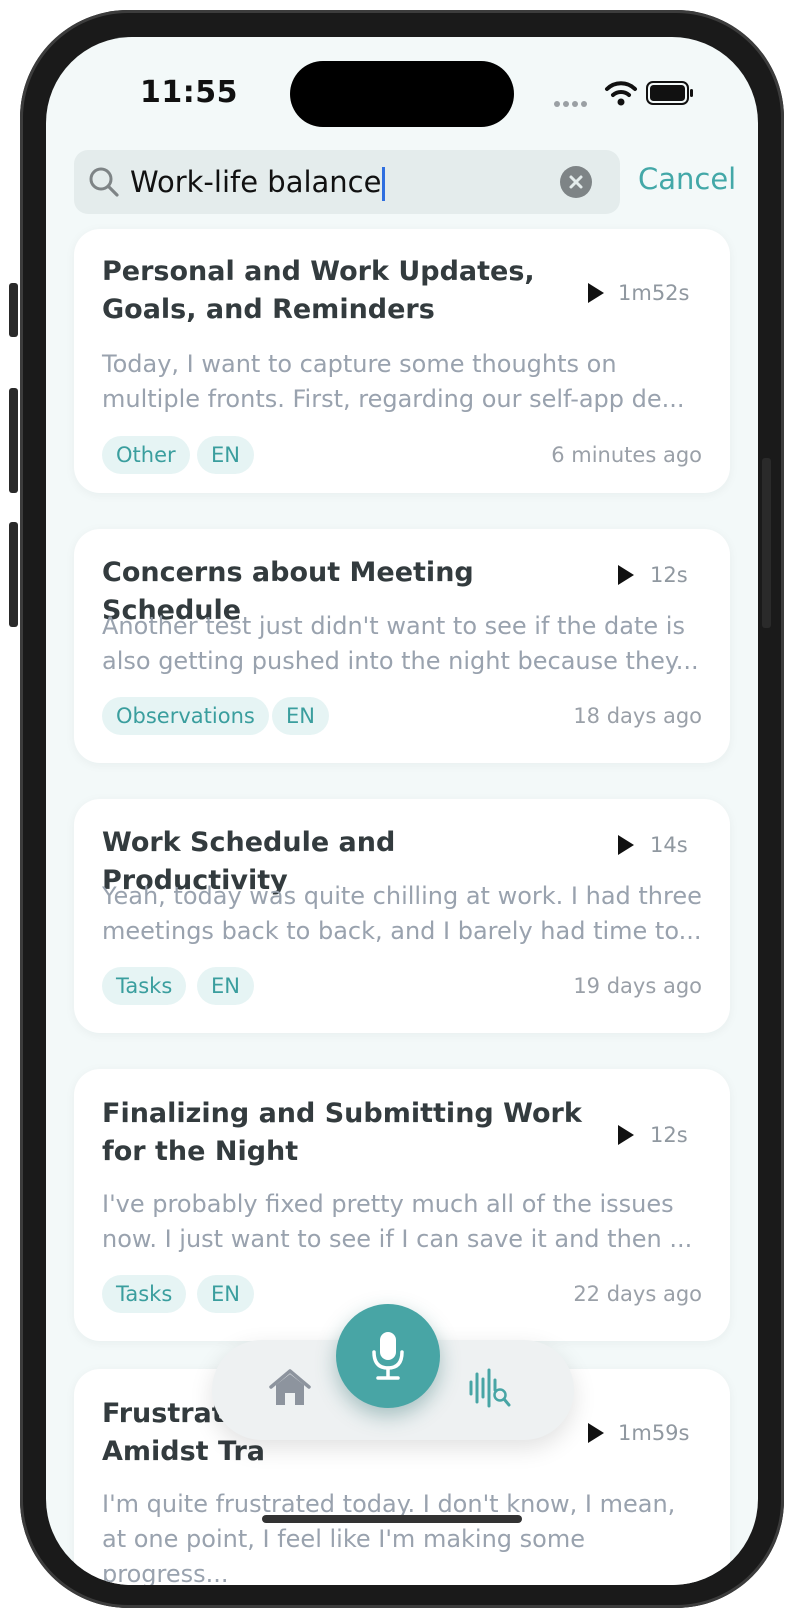 The height and width of the screenshot is (1617, 805). I want to click on search-input: Work-life balance, so click(258, 182).